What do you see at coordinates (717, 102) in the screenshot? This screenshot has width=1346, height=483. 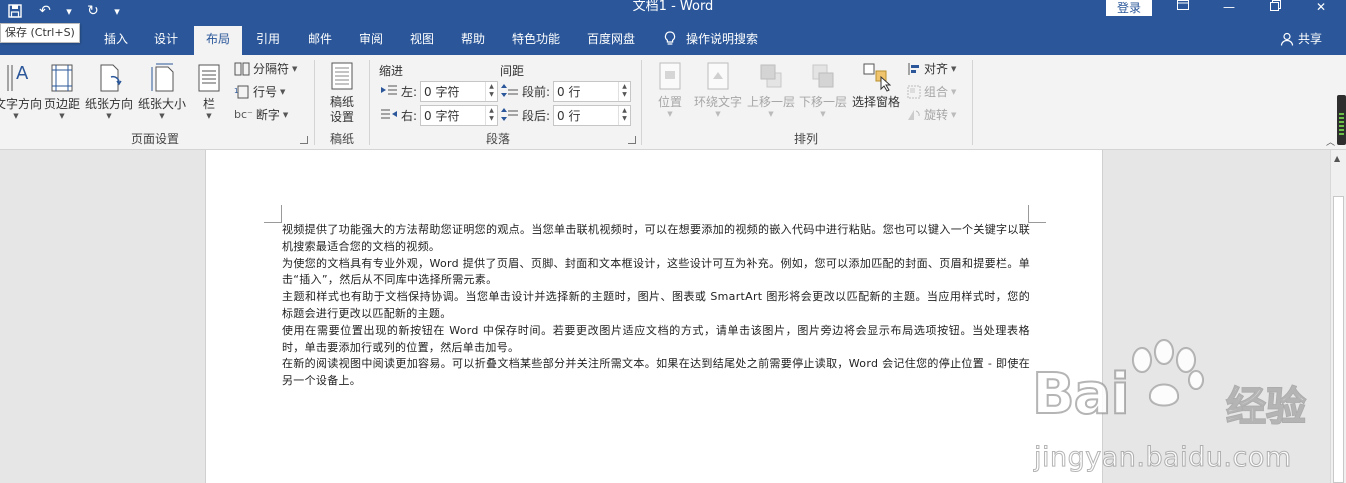 I see `wrap-text-label: 环绕文字` at bounding box center [717, 102].